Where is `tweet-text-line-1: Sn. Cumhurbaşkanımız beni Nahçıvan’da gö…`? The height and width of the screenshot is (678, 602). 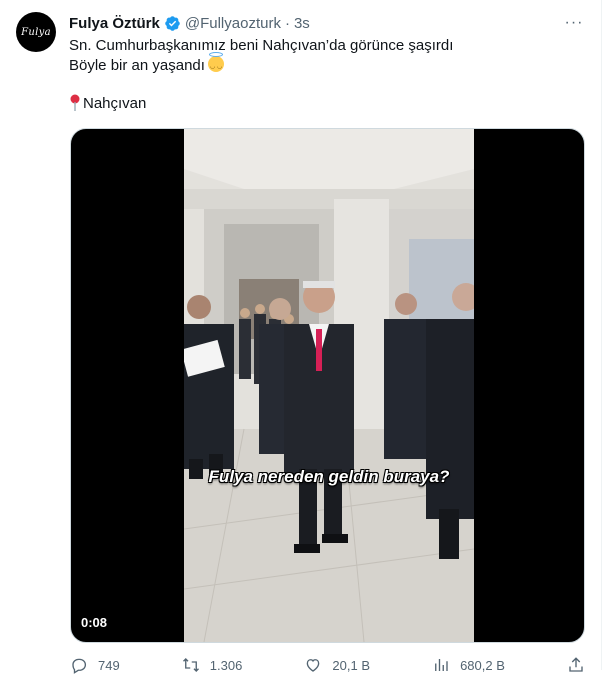 tweet-text-line-1: Sn. Cumhurbaşkanımız beni Nahçıvan’da gö… is located at coordinates (261, 45).